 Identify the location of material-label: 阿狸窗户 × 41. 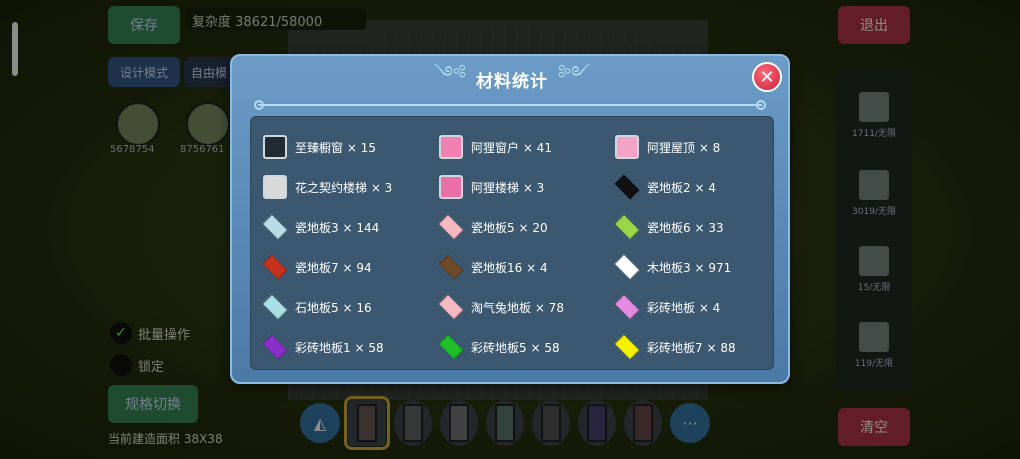
(511, 147).